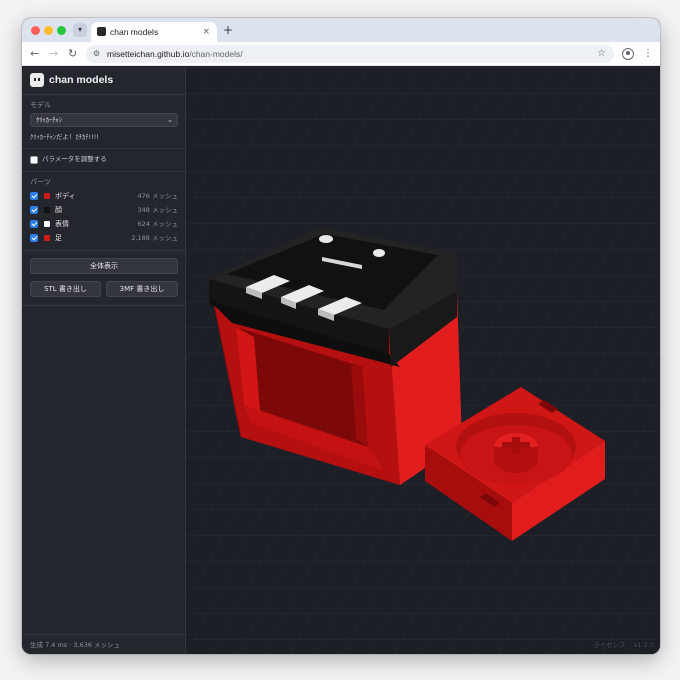 The height and width of the screenshot is (680, 680). Describe the element at coordinates (64, 137) in the screenshot. I see `model-description: ｸﾘｯｶｰﾁｬﾝだよ！ｶﾁｶﾁ!!!!` at that location.